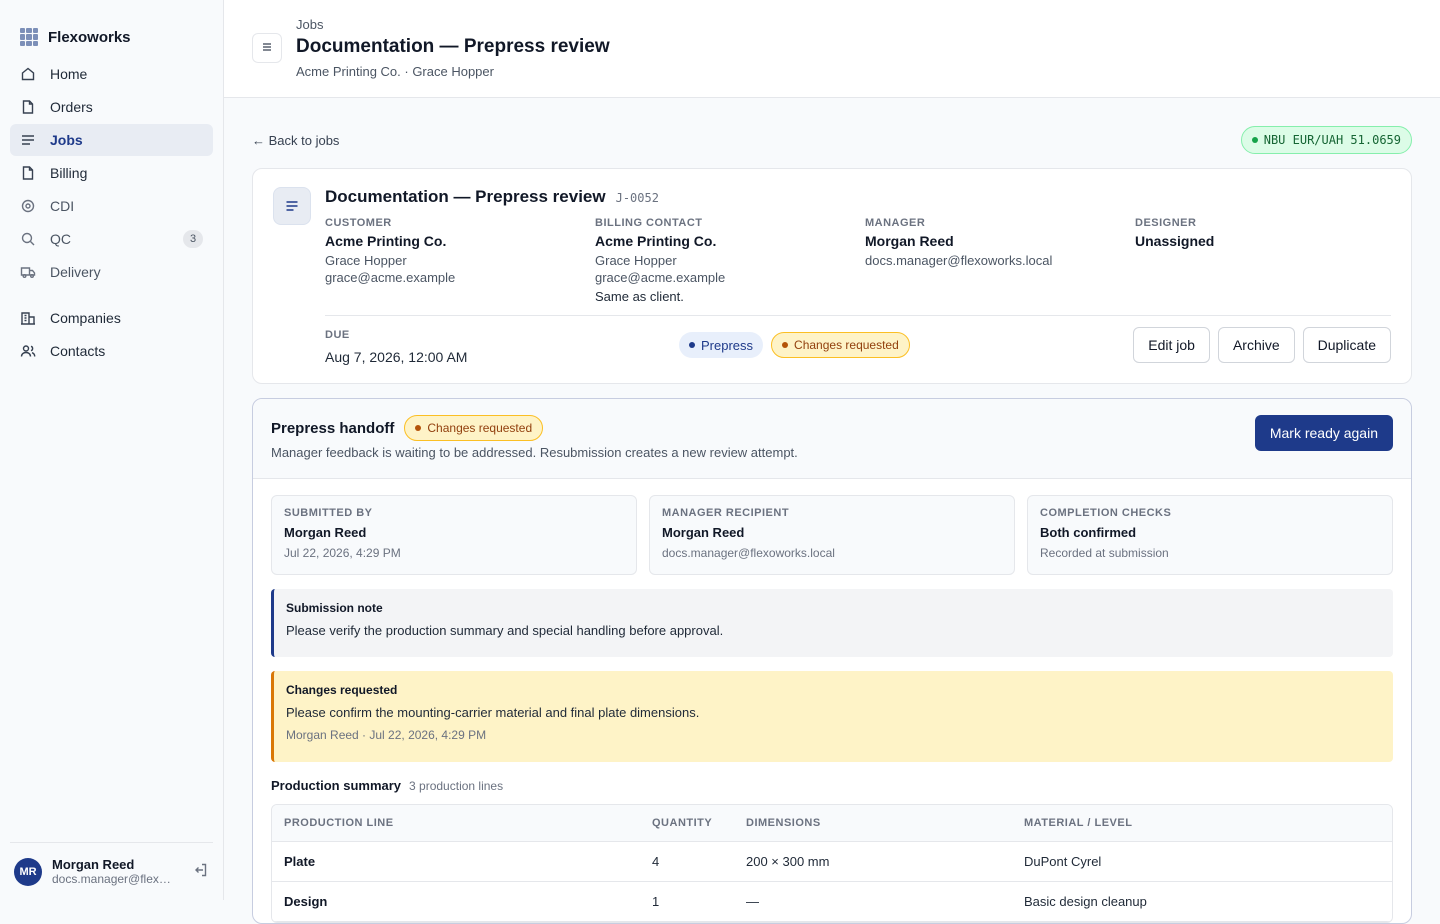 This screenshot has height=924, width=1440. I want to click on cell-line: Plate, so click(300, 861).